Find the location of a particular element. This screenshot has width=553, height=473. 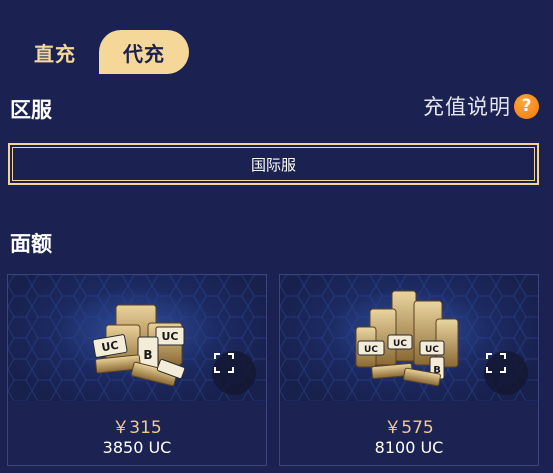

recharge-help-label: 充值说明 is located at coordinates (467, 107).